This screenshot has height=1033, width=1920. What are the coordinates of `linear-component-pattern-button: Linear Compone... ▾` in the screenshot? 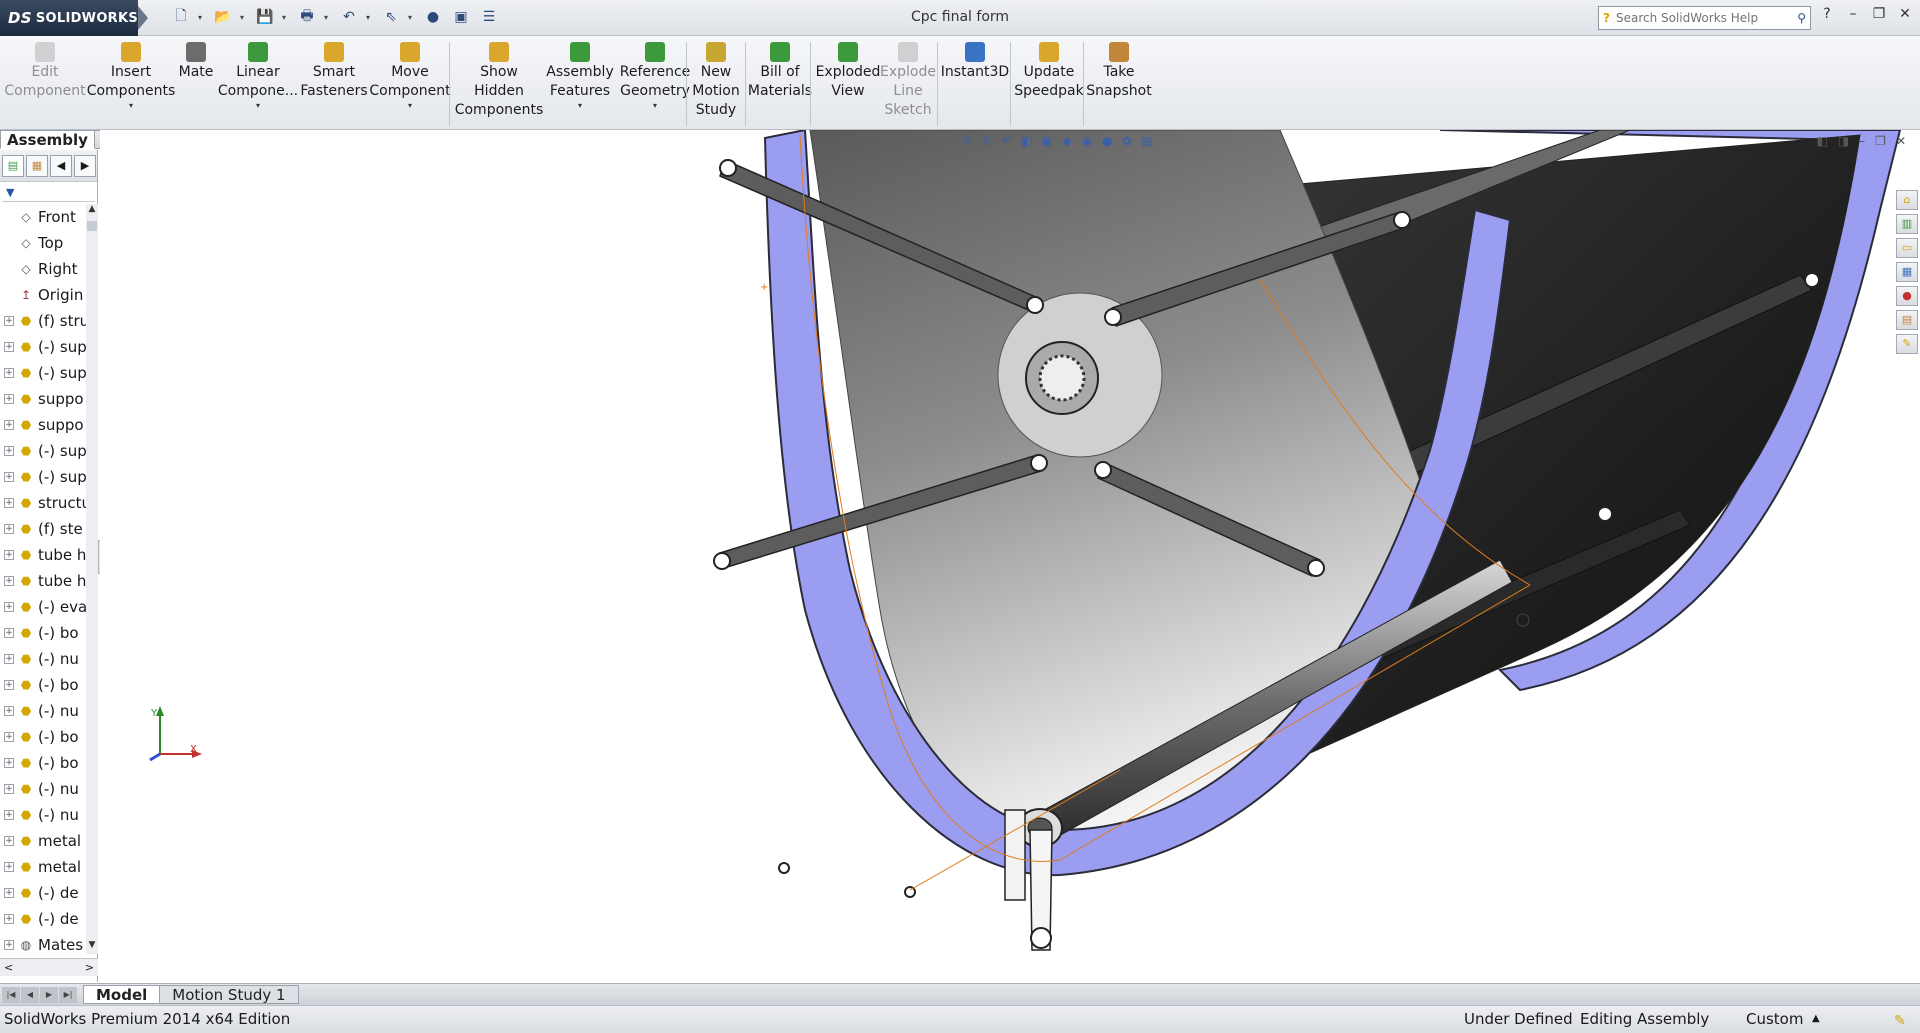 It's located at (258, 85).